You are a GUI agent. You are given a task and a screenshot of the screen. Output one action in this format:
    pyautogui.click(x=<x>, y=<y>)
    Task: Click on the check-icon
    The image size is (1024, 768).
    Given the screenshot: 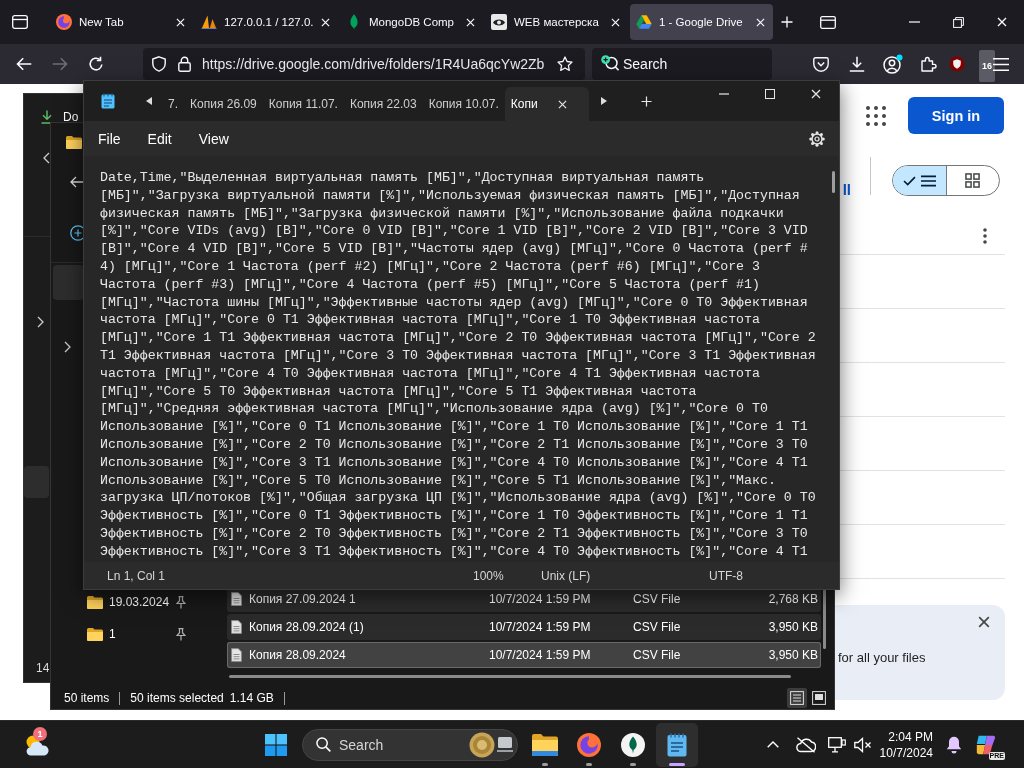 What is the action you would take?
    pyautogui.click(x=909, y=180)
    